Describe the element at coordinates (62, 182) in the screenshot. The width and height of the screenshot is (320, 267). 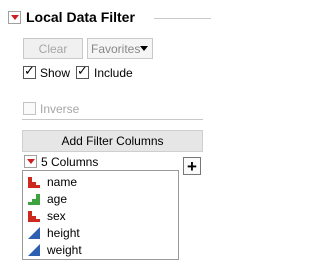
I see `column-name: name` at that location.